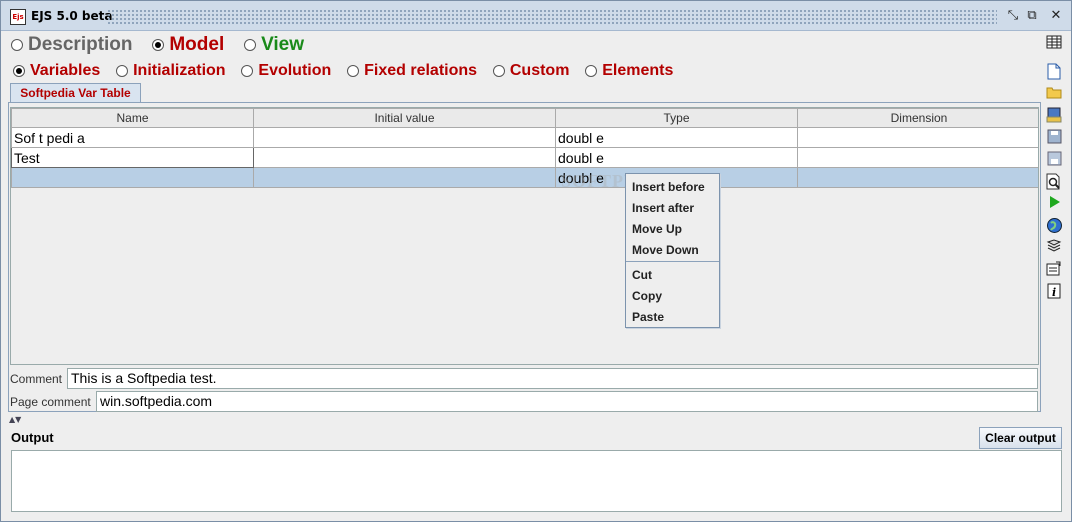 This screenshot has height=522, width=1072. What do you see at coordinates (132, 157) in the screenshot?
I see `cell-name-editing: Test` at bounding box center [132, 157].